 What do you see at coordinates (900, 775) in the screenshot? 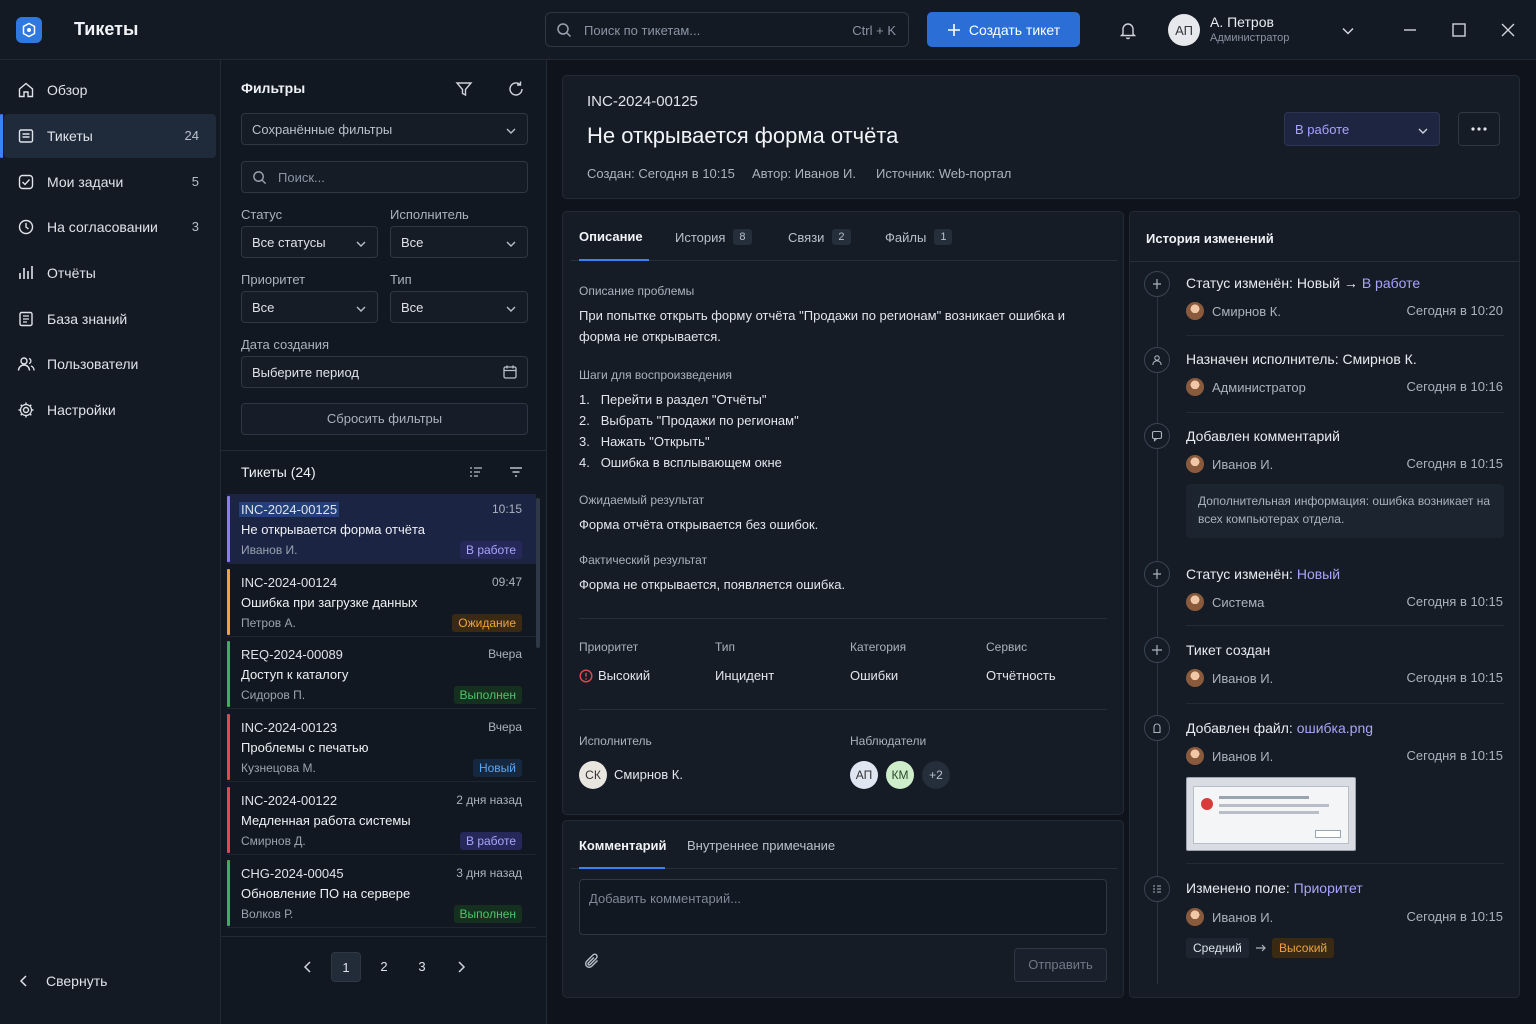
I see `watcher-avatar: КМ` at bounding box center [900, 775].